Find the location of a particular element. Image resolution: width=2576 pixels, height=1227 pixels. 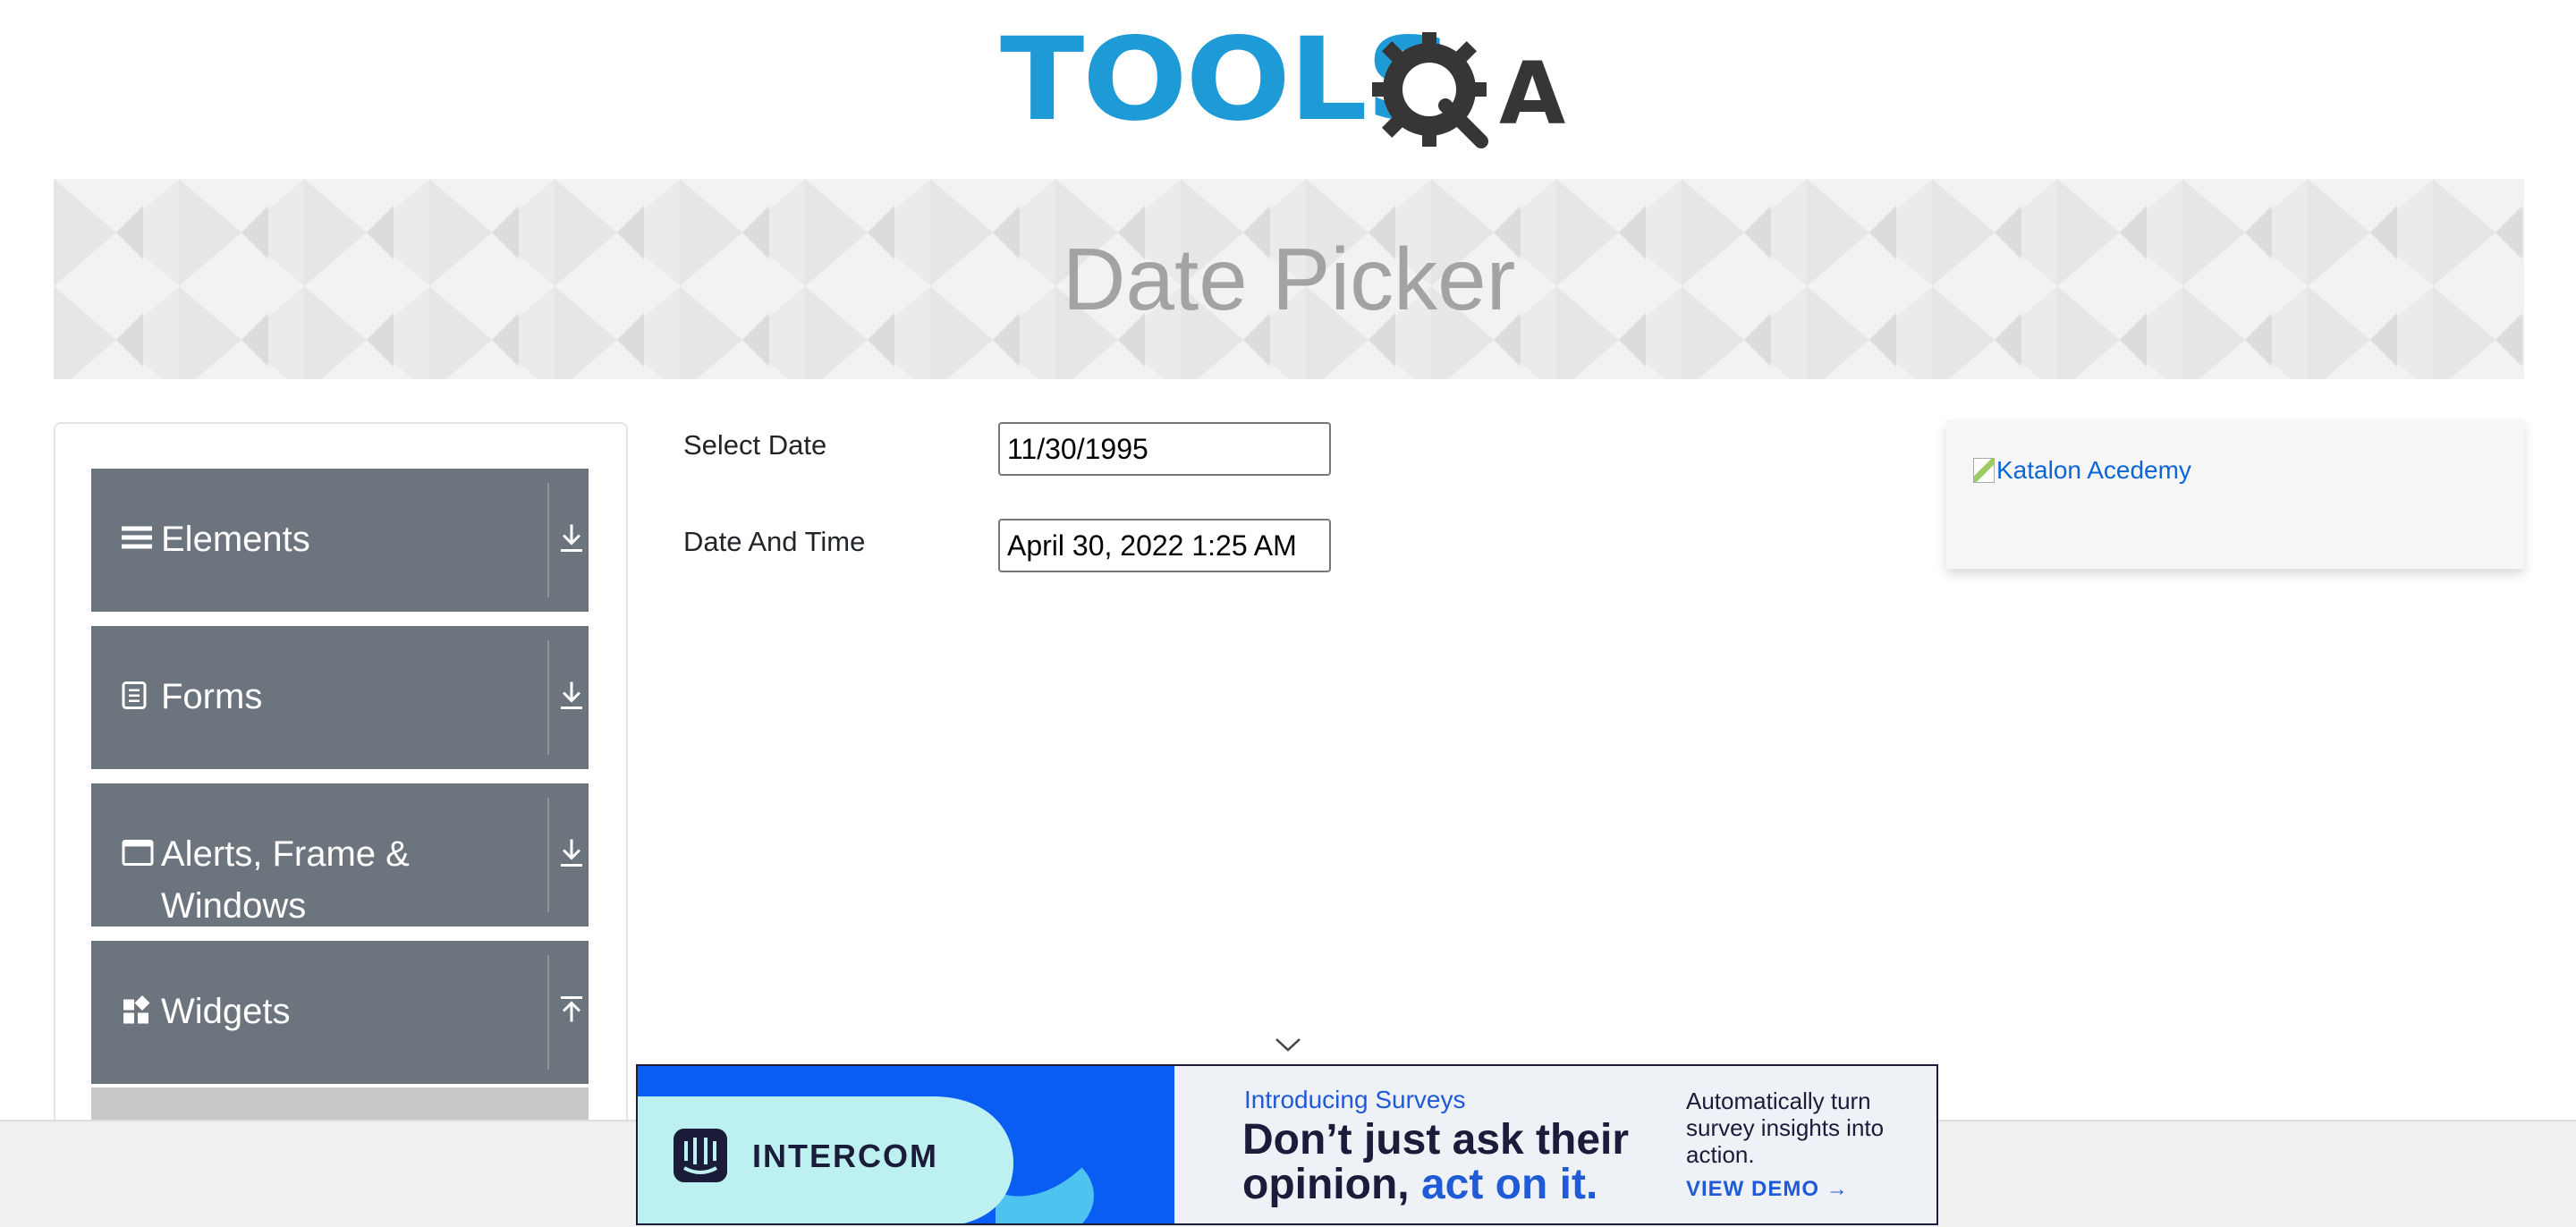

sidebar-group-elements: Elements is located at coordinates (340, 540).